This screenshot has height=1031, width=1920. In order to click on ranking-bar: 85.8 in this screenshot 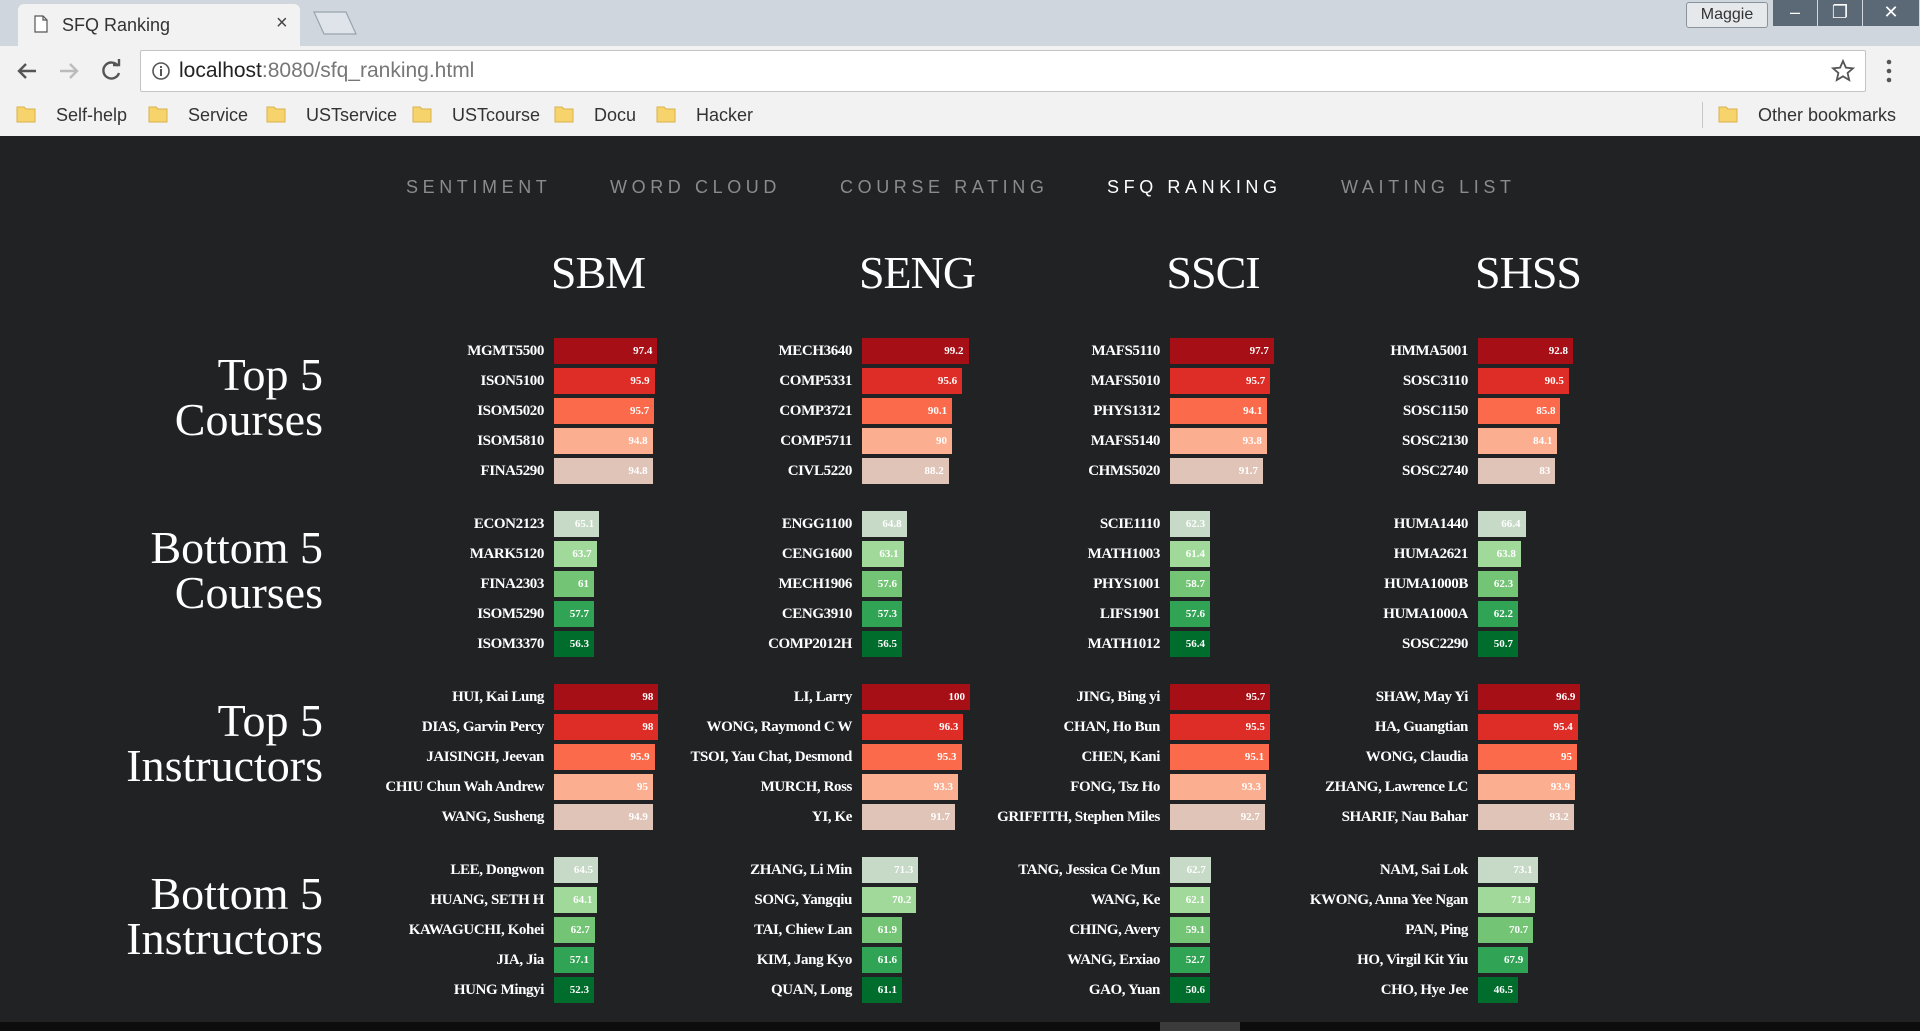, I will do `click(1519, 411)`.